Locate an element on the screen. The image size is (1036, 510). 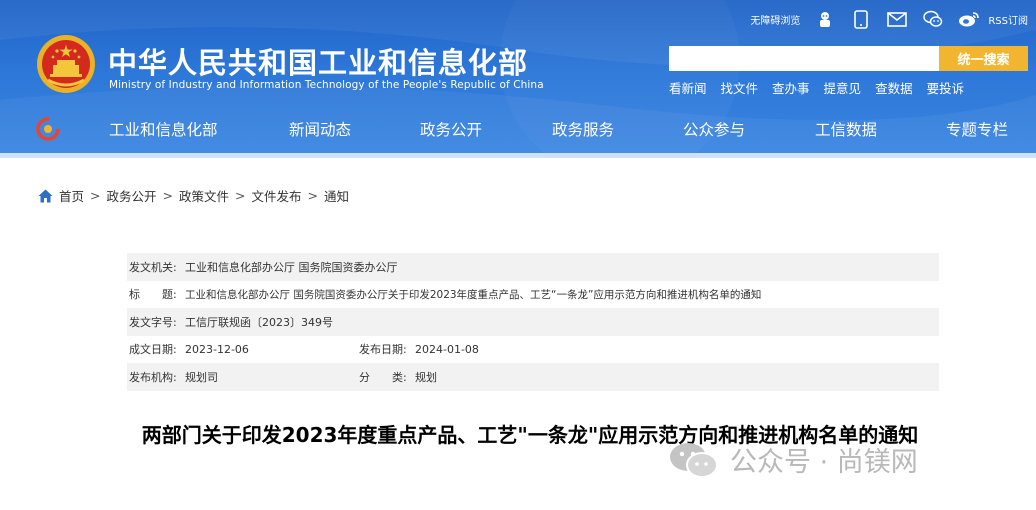
quick-link-files: 找文件 is located at coordinates (740, 87).